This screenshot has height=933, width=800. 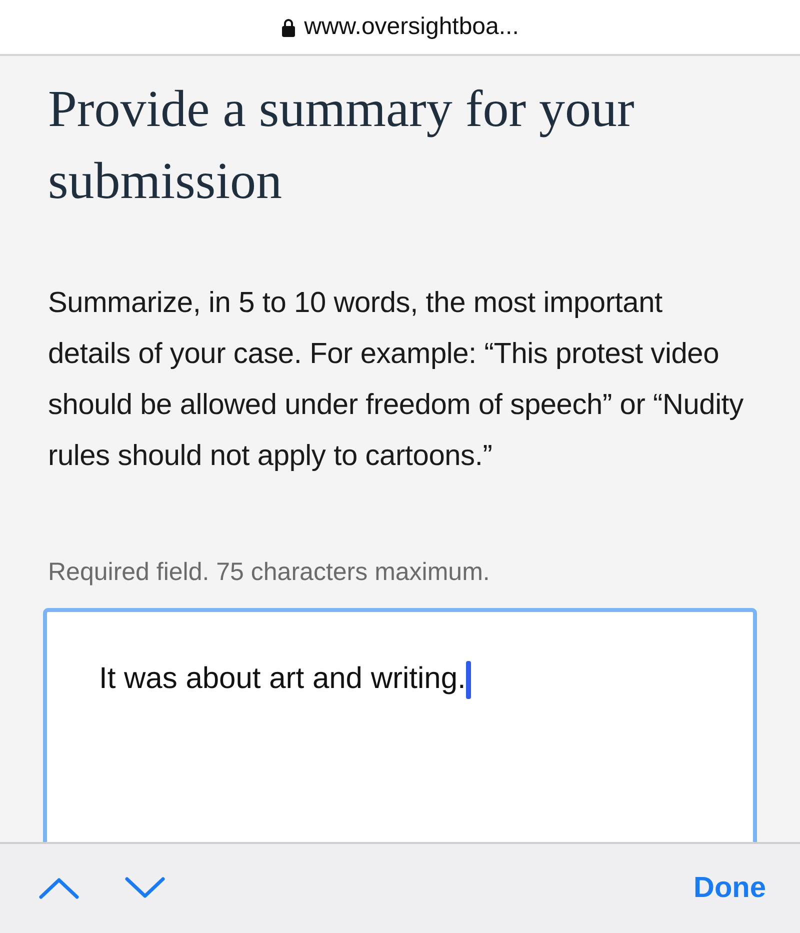 I want to click on done-button: Done, so click(x=730, y=888).